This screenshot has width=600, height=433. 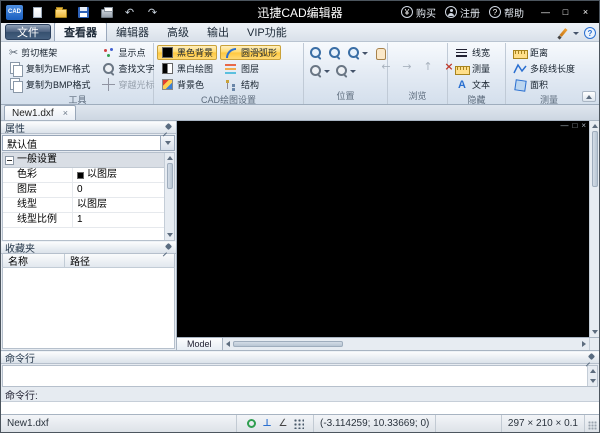 What do you see at coordinates (564, 125) in the screenshot?
I see `doc-minimize-icon: —` at bounding box center [564, 125].